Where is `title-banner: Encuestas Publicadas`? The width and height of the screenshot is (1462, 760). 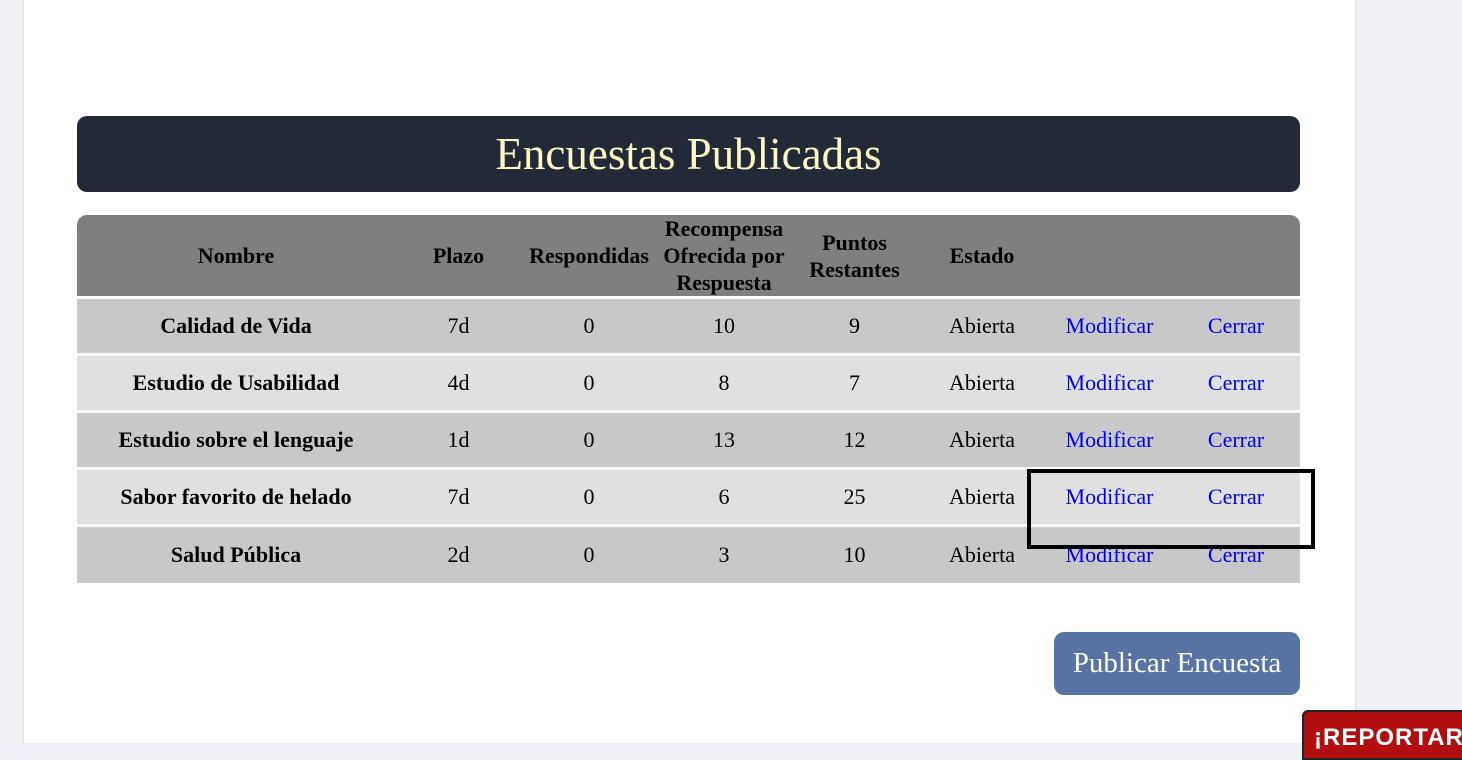
title-banner: Encuestas Publicadas is located at coordinates (688, 154).